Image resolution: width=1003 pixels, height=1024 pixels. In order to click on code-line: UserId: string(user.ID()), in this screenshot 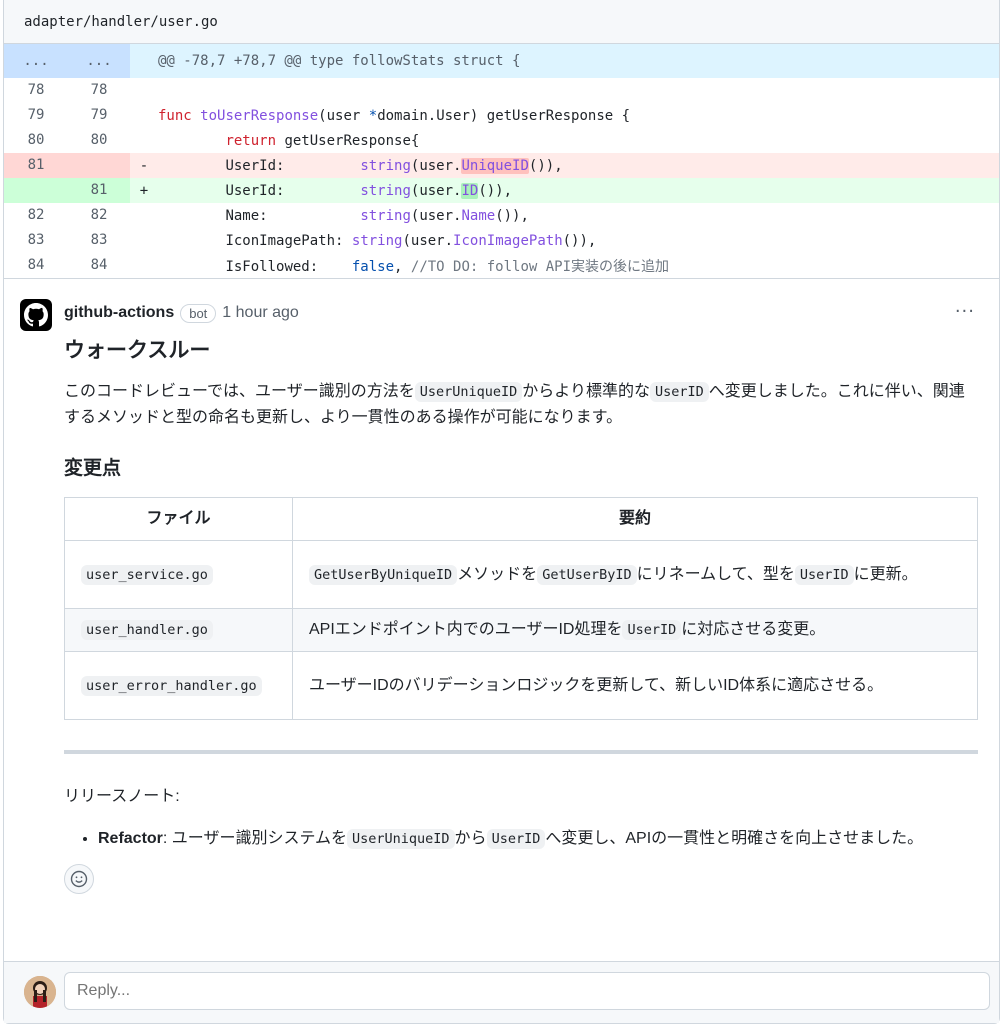, I will do `click(369, 190)`.